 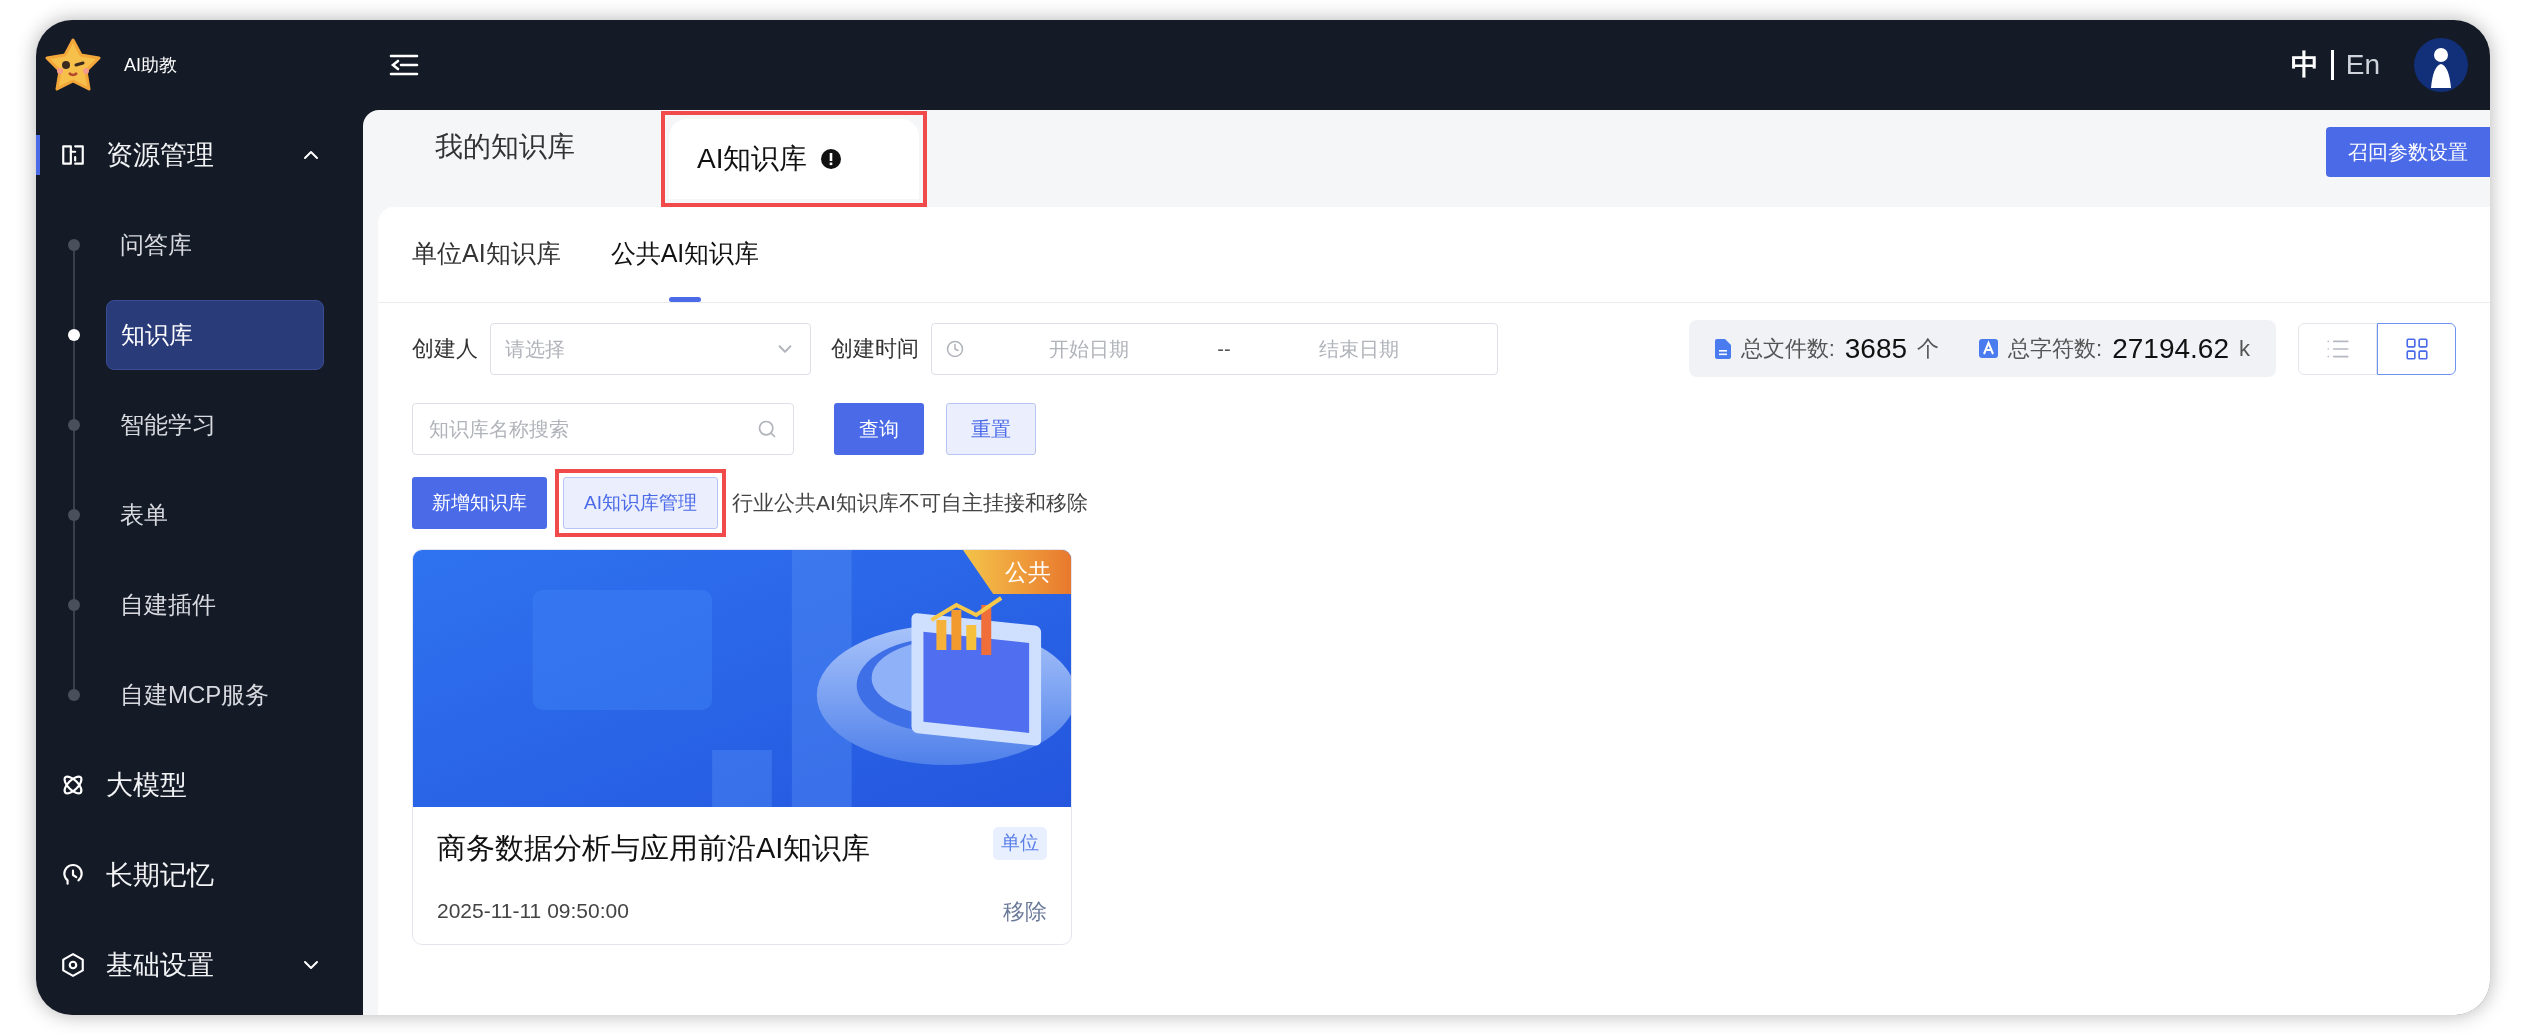 I want to click on manage-button: AI知识库管理, so click(x=640, y=503).